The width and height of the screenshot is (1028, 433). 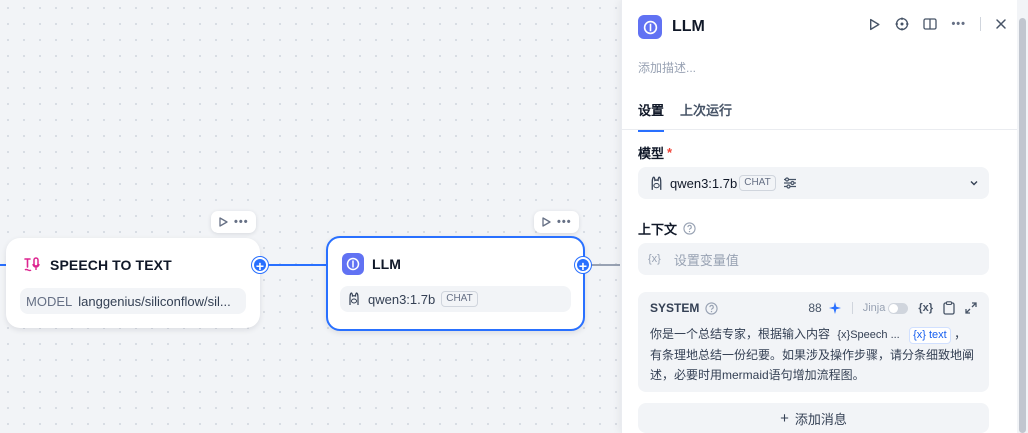 What do you see at coordinates (813, 259) in the screenshot?
I see `context-variable-selector: {x} 设置变量值` at bounding box center [813, 259].